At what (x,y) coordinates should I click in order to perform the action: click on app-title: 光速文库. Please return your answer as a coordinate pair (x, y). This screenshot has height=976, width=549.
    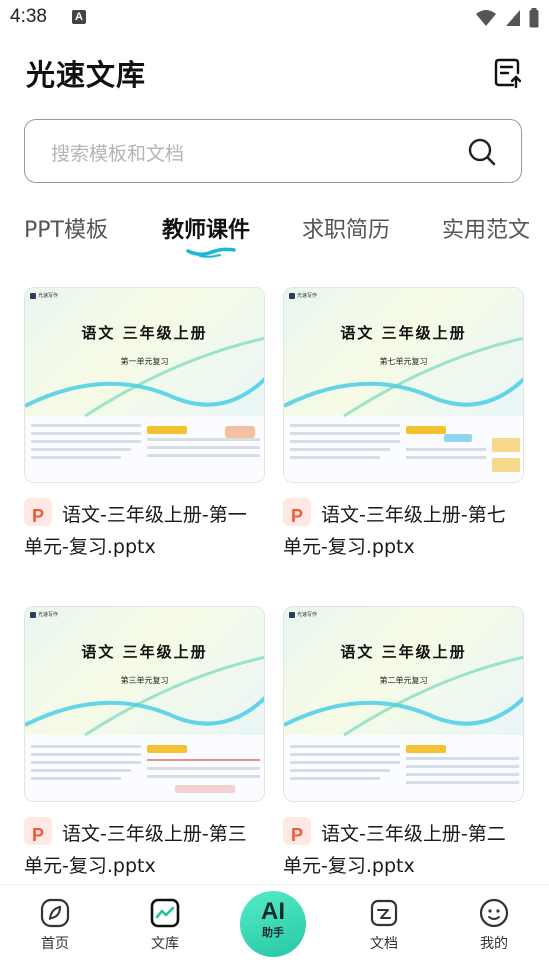
    Looking at the image, I should click on (86, 75).